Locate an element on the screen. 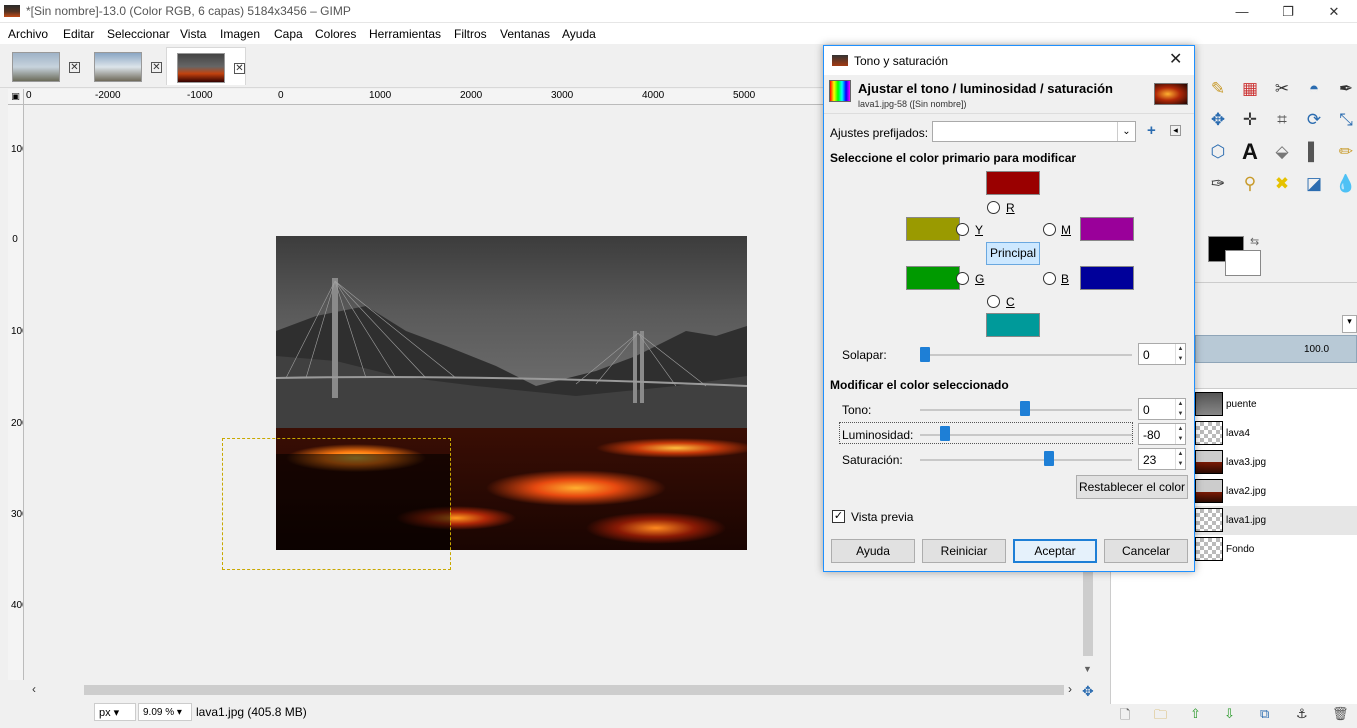 The height and width of the screenshot is (728, 1357). move-icon: ✥ is located at coordinates (1218, 120).